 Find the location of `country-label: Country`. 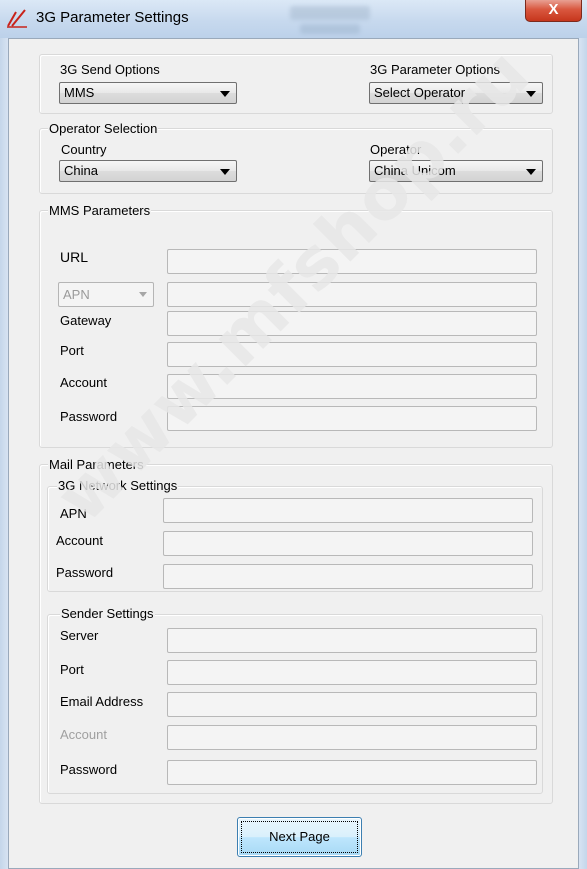

country-label: Country is located at coordinates (84, 149).